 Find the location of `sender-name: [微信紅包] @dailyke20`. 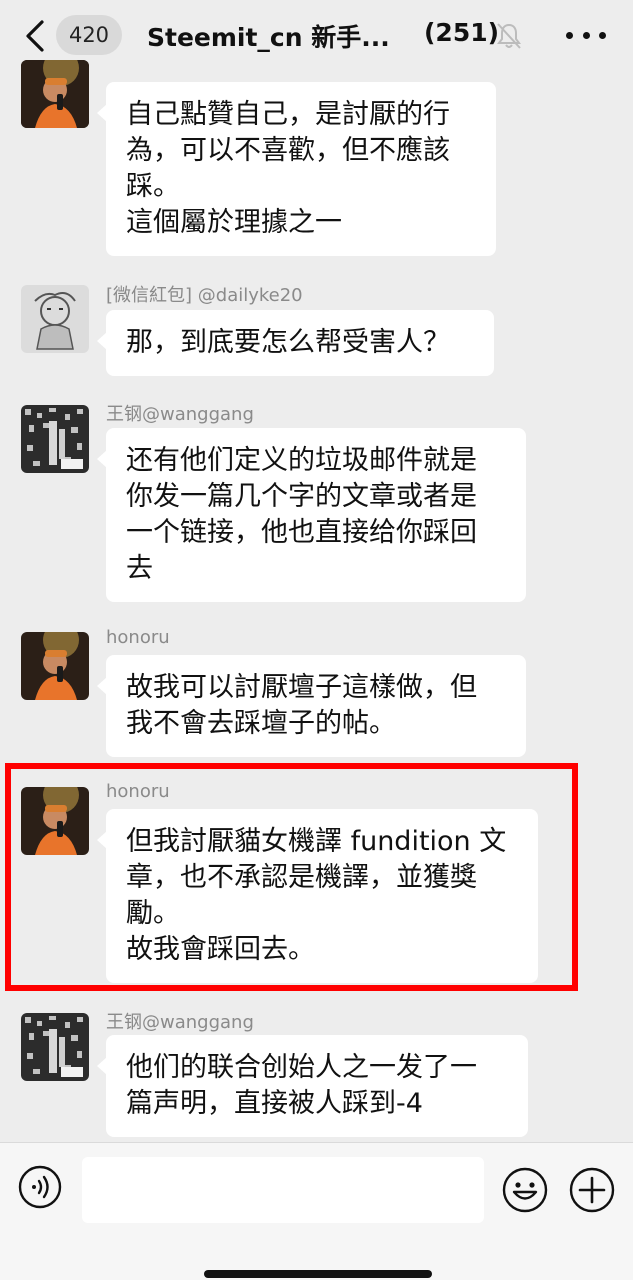

sender-name: [微信紅包] @dailyke20 is located at coordinates (204, 295).